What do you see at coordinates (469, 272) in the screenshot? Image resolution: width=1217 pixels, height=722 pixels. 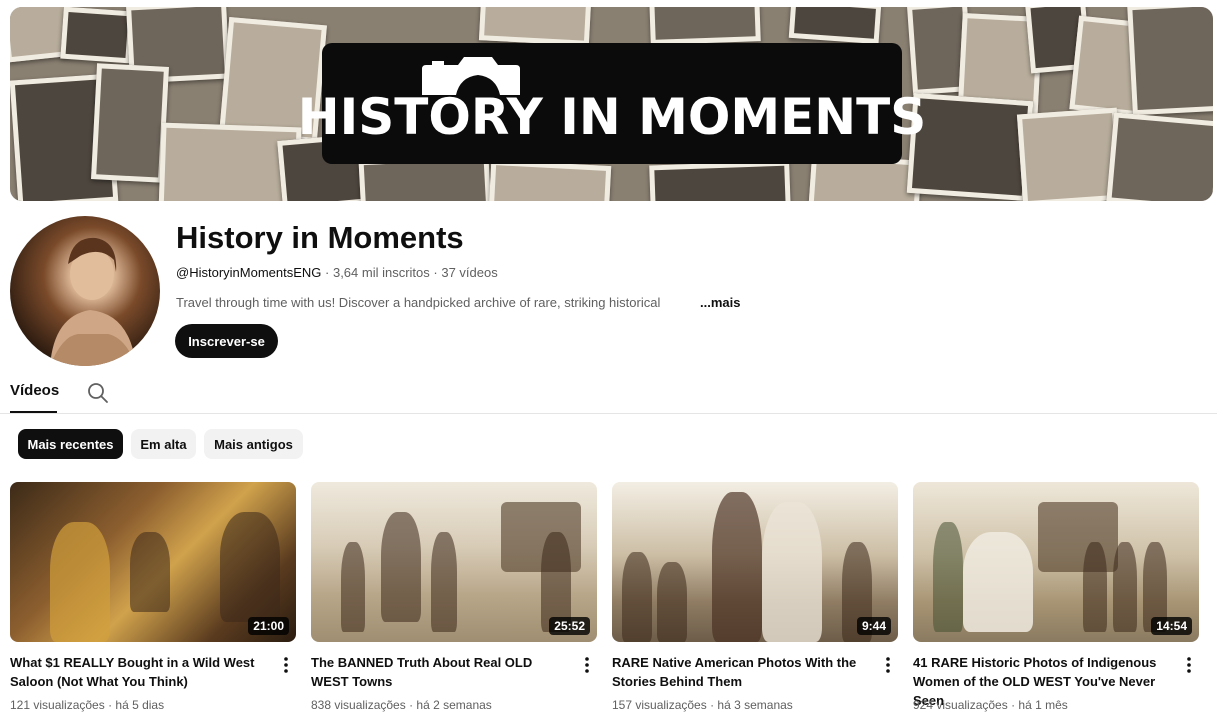 I see `video-count: 37 vídeos` at bounding box center [469, 272].